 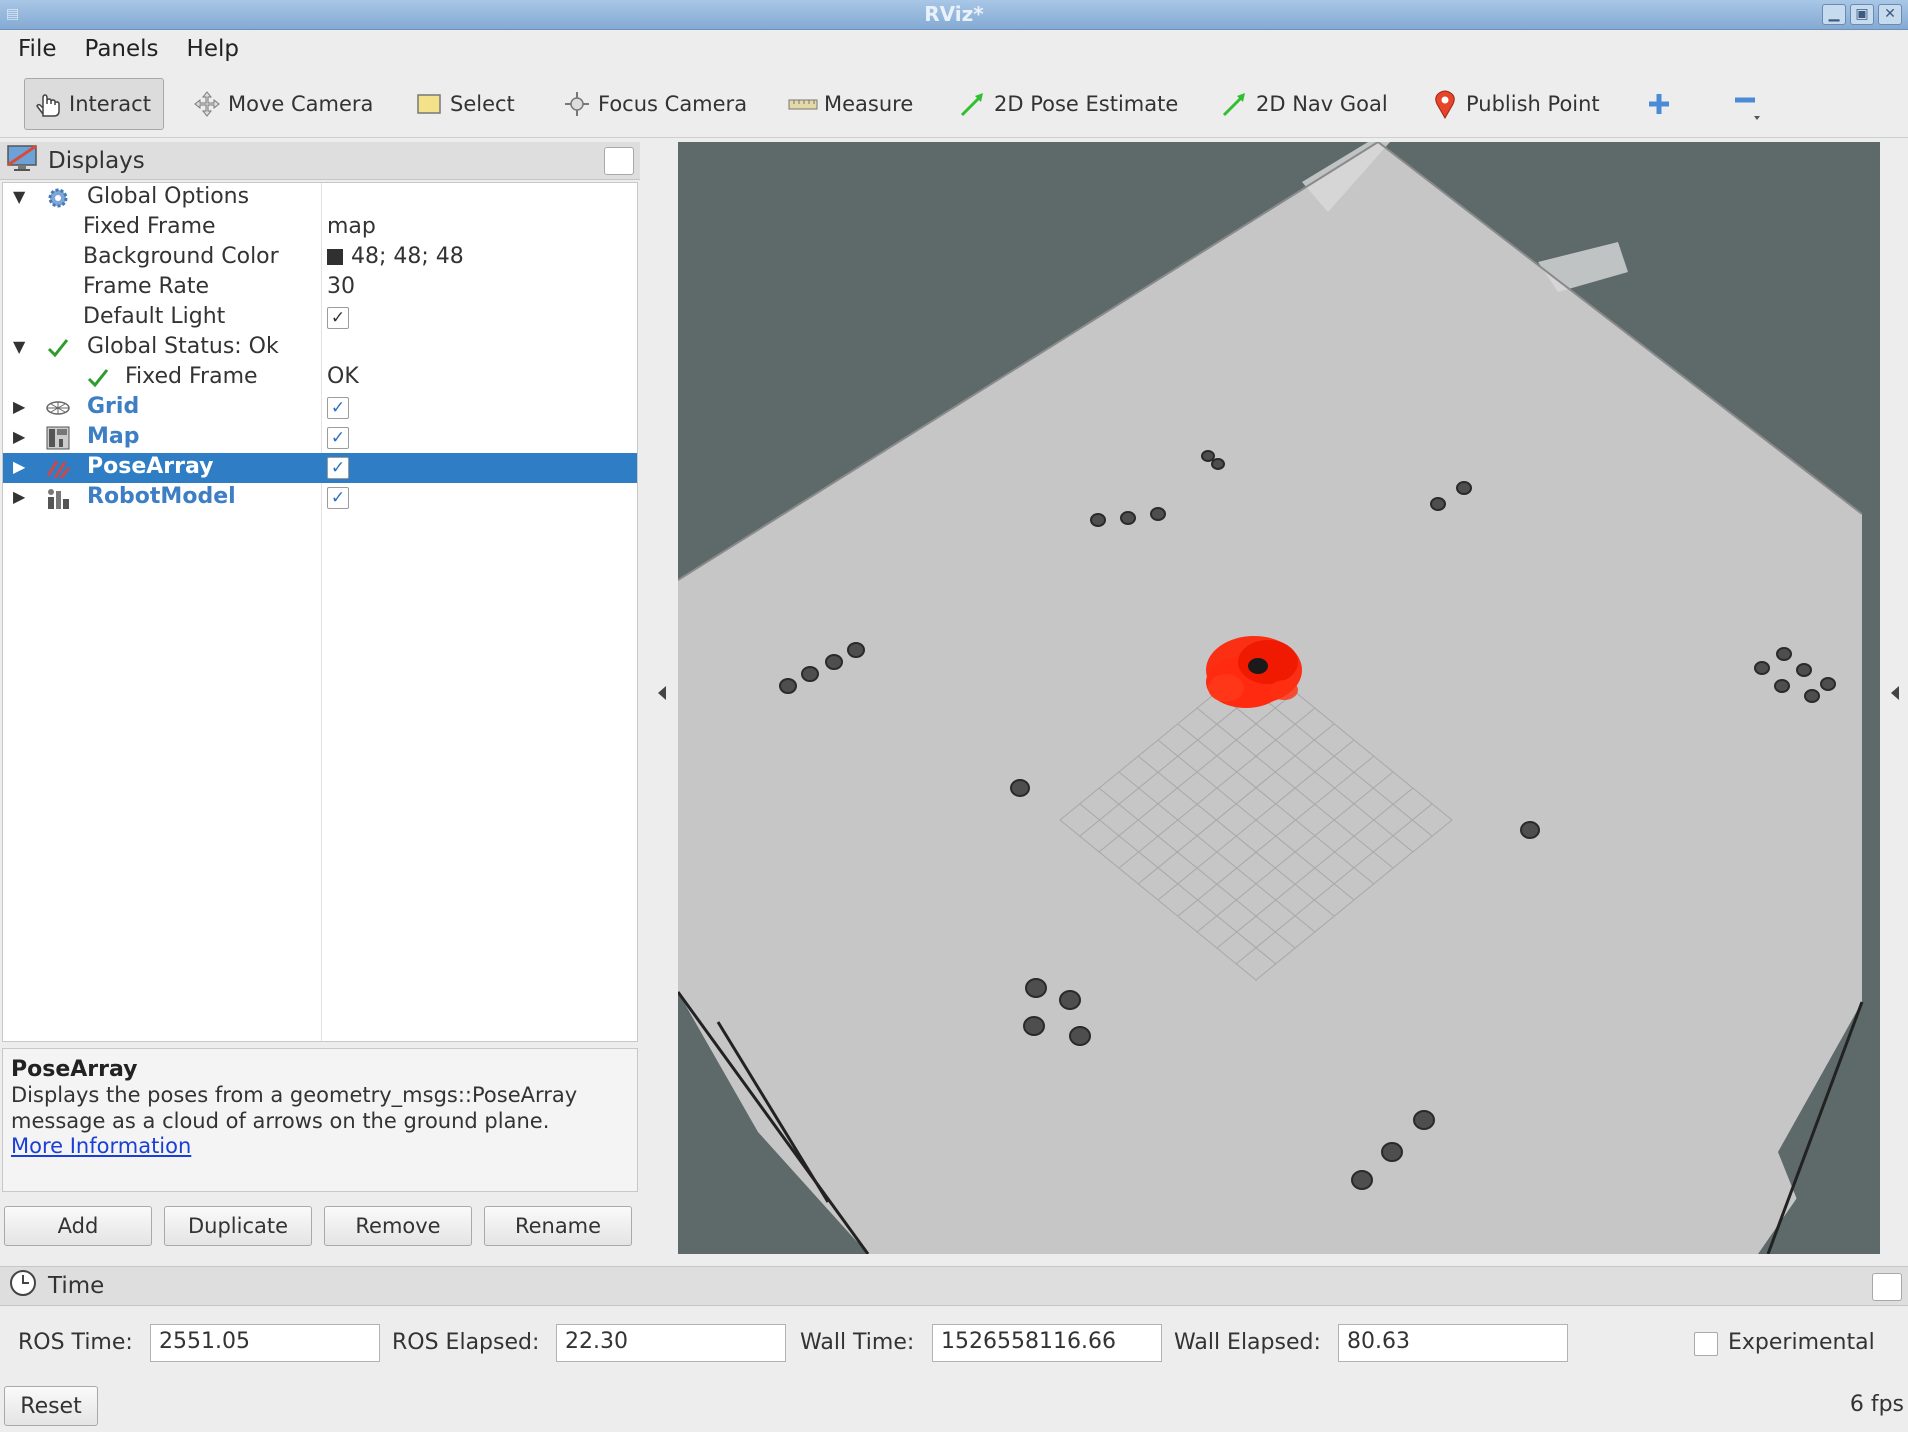 I want to click on tree-row-posearray: ▶ PoseArray ✓, so click(x=320, y=468).